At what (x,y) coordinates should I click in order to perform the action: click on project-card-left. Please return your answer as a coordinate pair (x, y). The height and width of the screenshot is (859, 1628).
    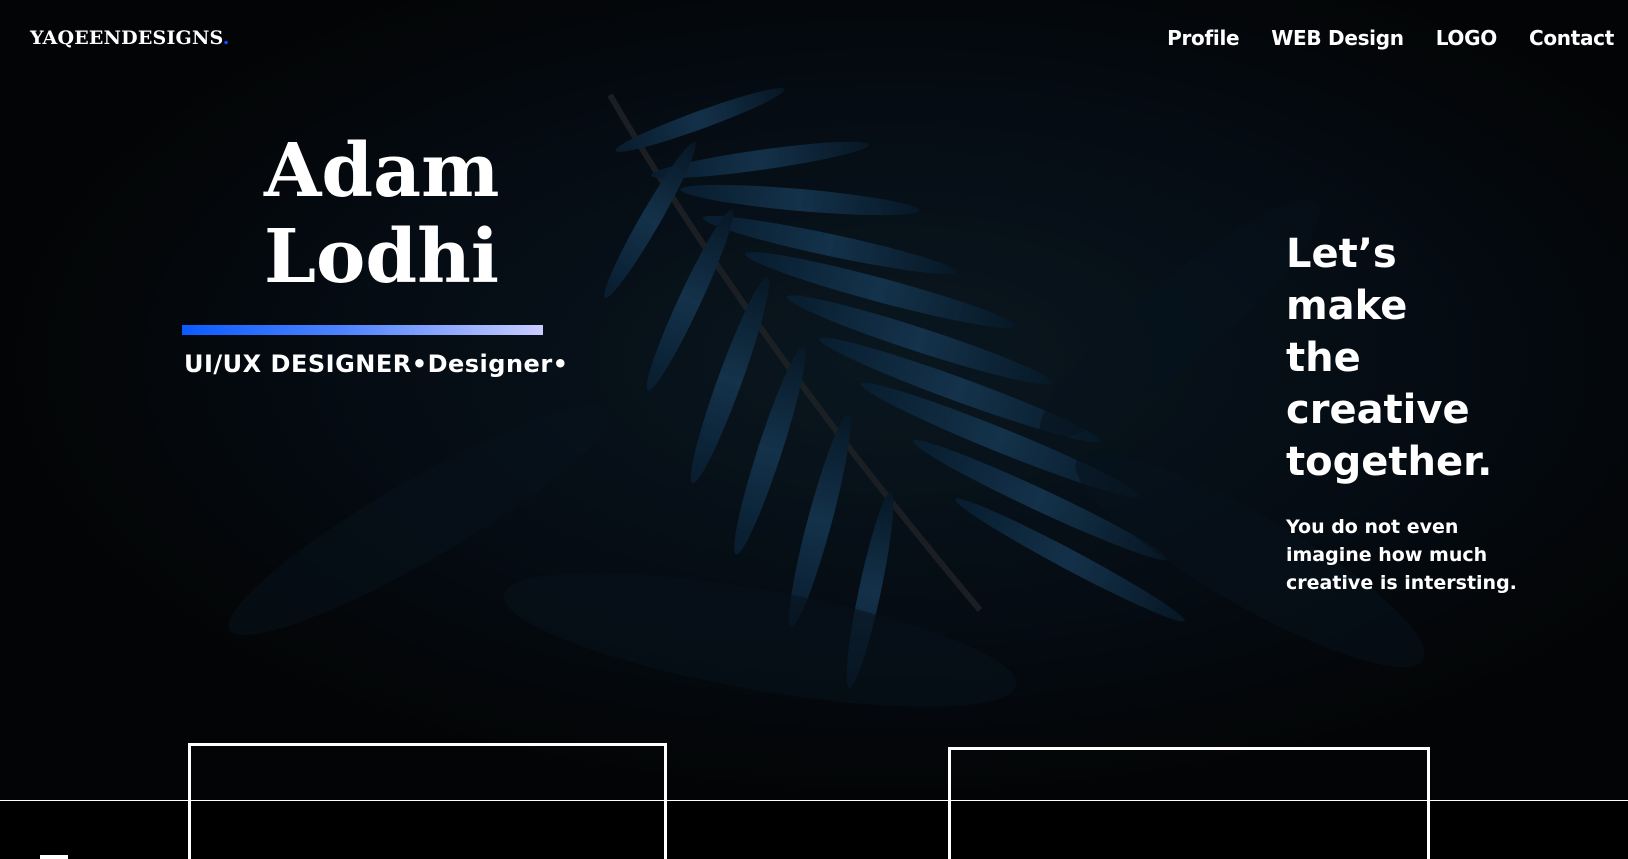
    Looking at the image, I should click on (427, 801).